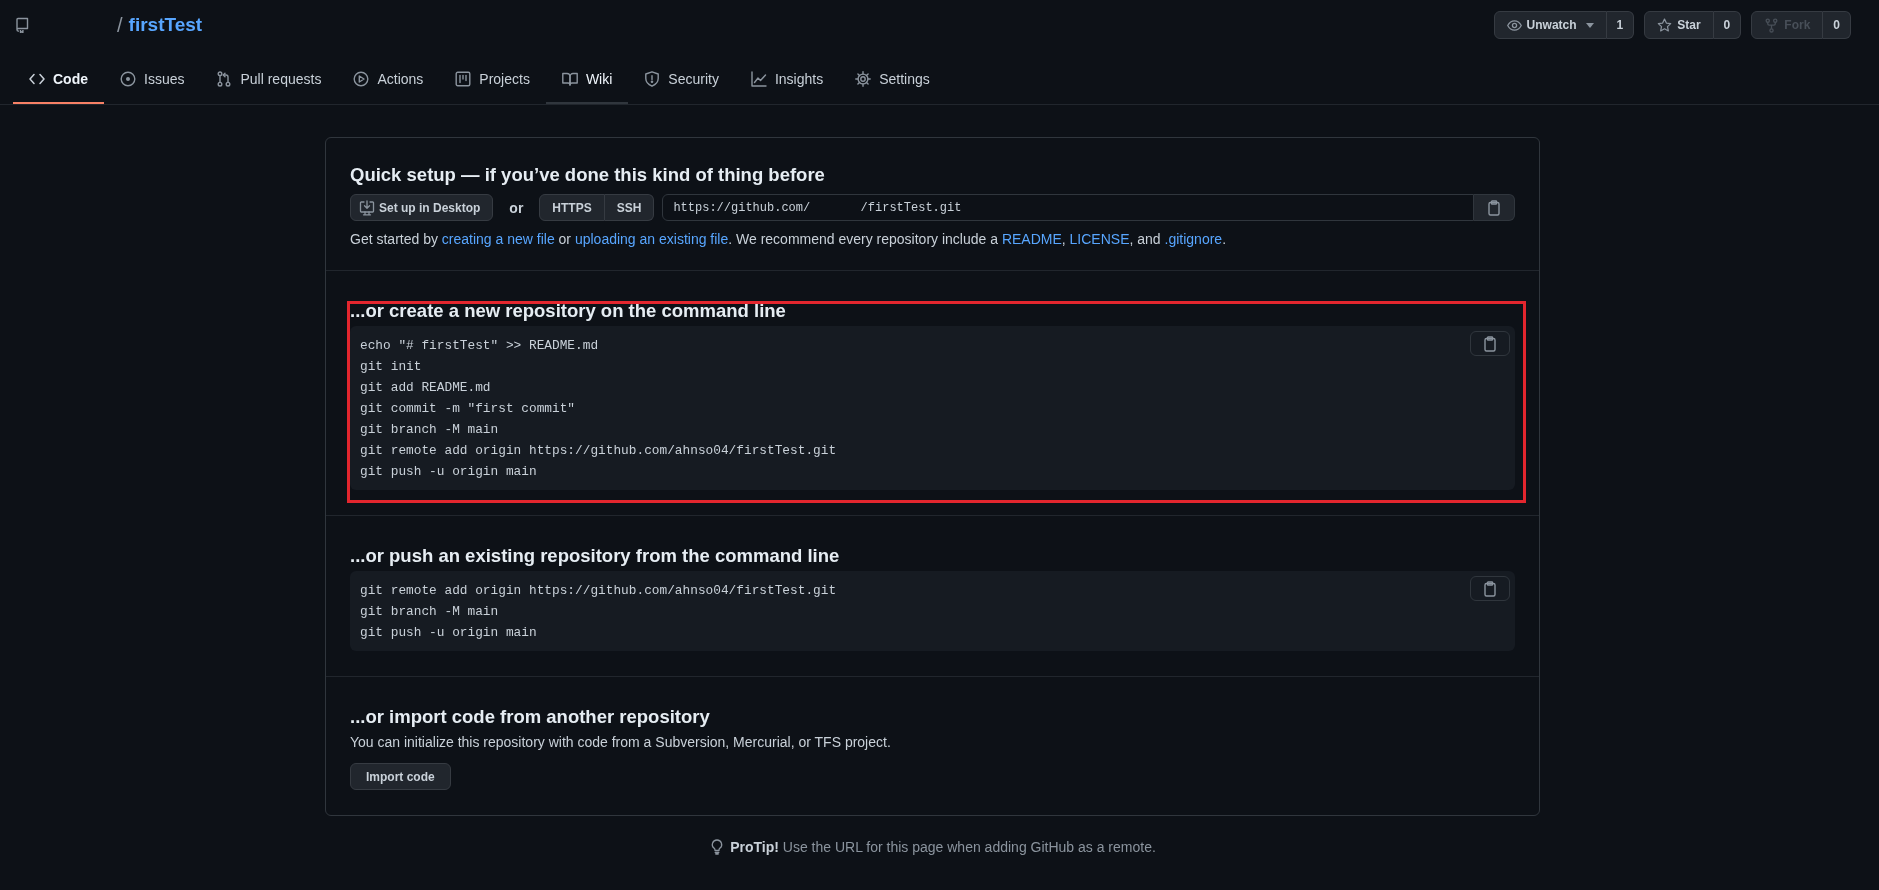  I want to click on desktop-button: Set up in Desktop, so click(422, 207).